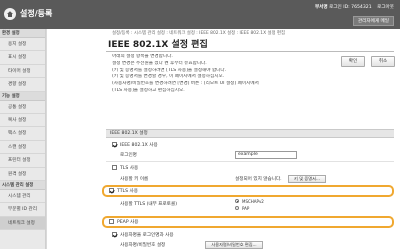 This screenshot has width=400, height=249. I want to click on peap-use-label: PEAP 사용, so click(128, 222).